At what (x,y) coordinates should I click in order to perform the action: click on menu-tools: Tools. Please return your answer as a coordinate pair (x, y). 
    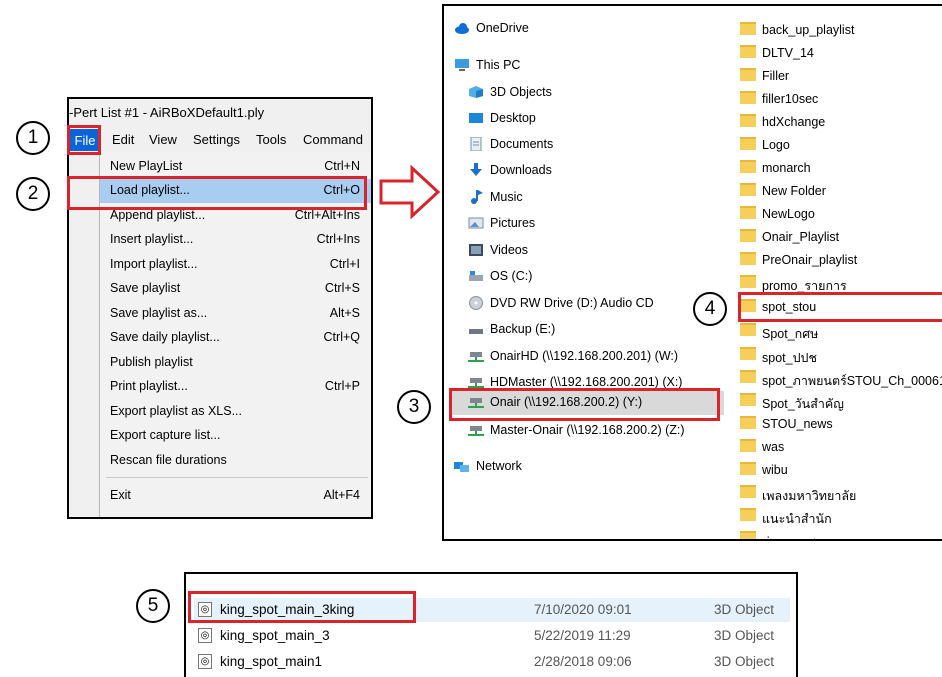
    Looking at the image, I should click on (271, 139).